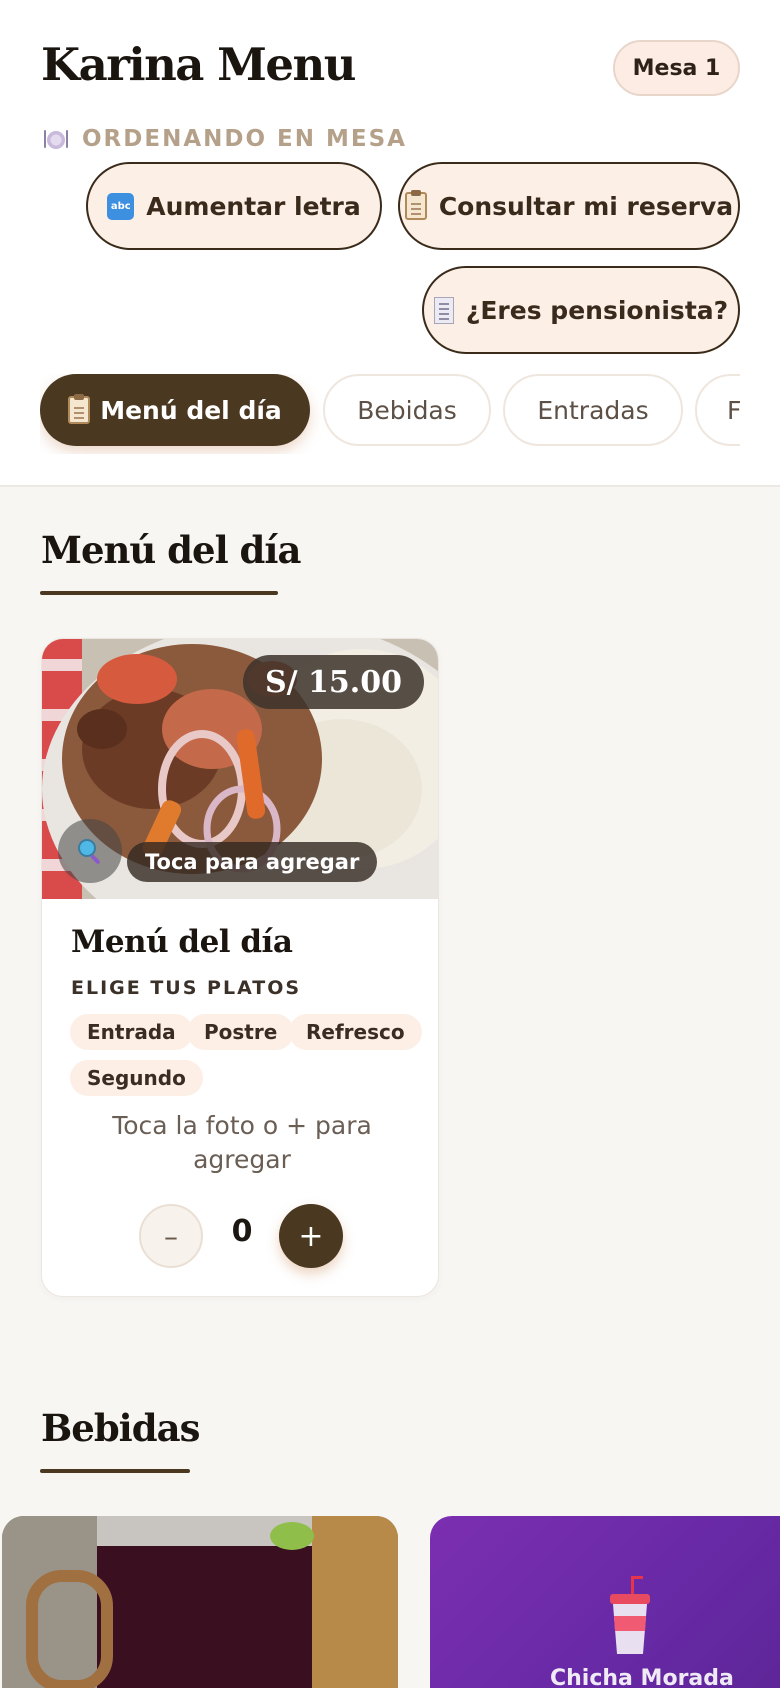 This screenshot has height=1688, width=780. Describe the element at coordinates (182, 942) in the screenshot. I see `dish-name: Menú del día` at that location.